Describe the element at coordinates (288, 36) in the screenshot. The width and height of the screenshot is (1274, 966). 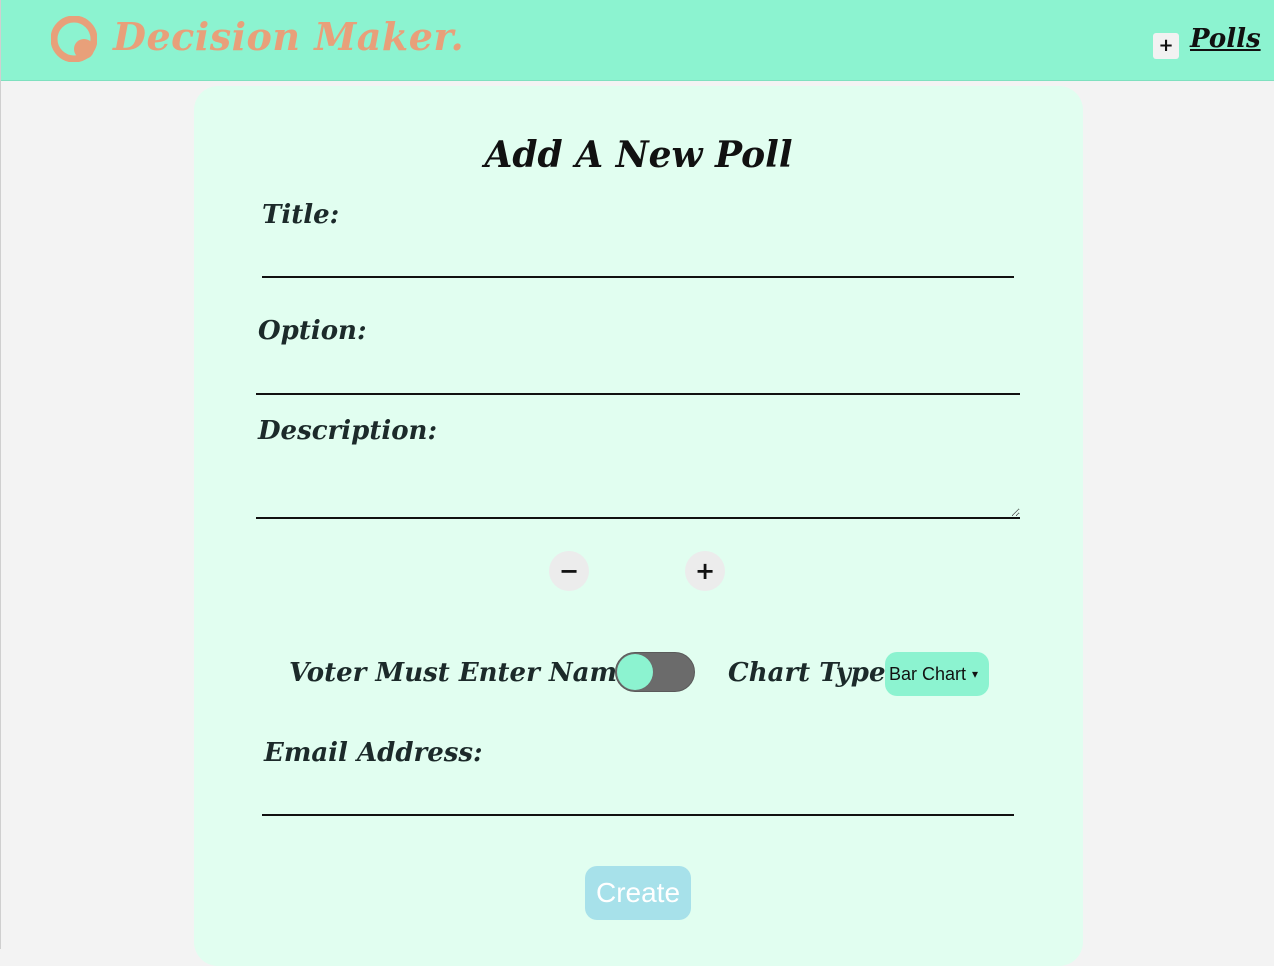
I see `brand-name: Decision Maker.` at that location.